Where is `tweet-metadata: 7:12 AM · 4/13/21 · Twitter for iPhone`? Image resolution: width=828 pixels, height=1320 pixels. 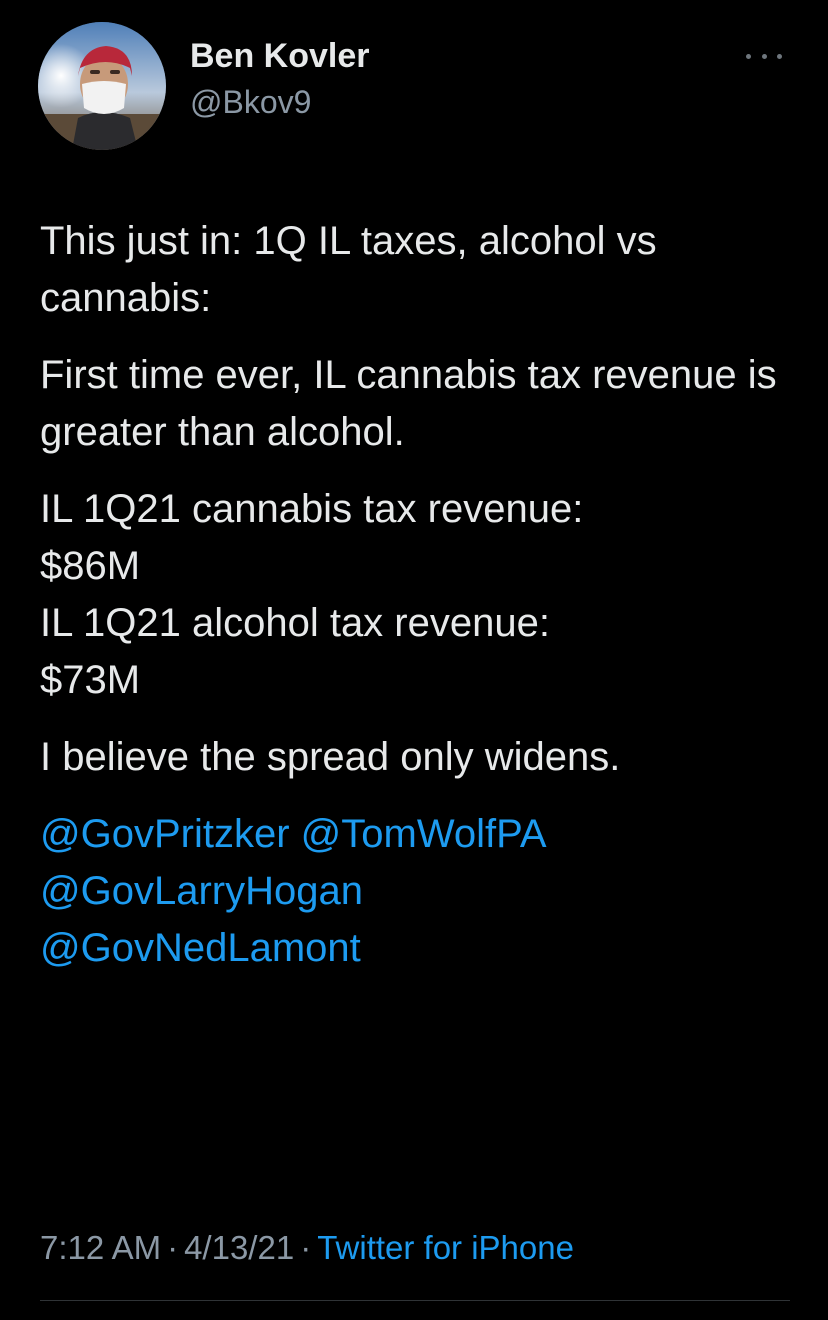 tweet-metadata: 7:12 AM · 4/13/21 · Twitter for iPhone is located at coordinates (307, 1248).